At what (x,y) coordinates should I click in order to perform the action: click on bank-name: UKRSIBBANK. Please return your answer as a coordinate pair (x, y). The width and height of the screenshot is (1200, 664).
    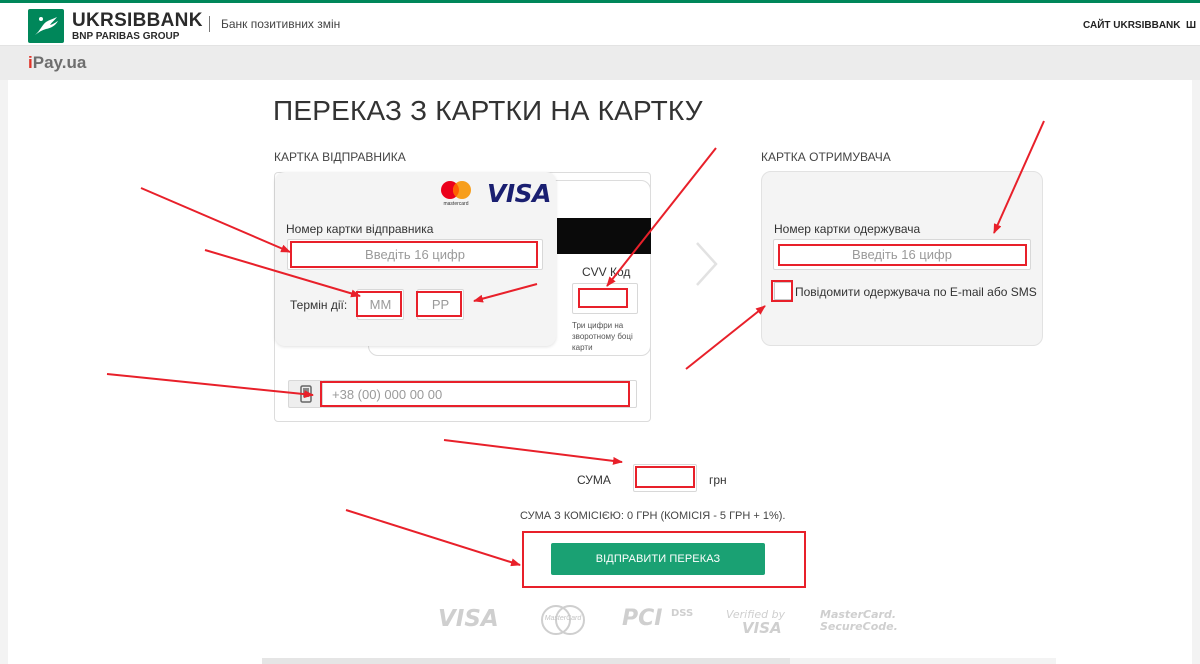
    Looking at the image, I should click on (137, 20).